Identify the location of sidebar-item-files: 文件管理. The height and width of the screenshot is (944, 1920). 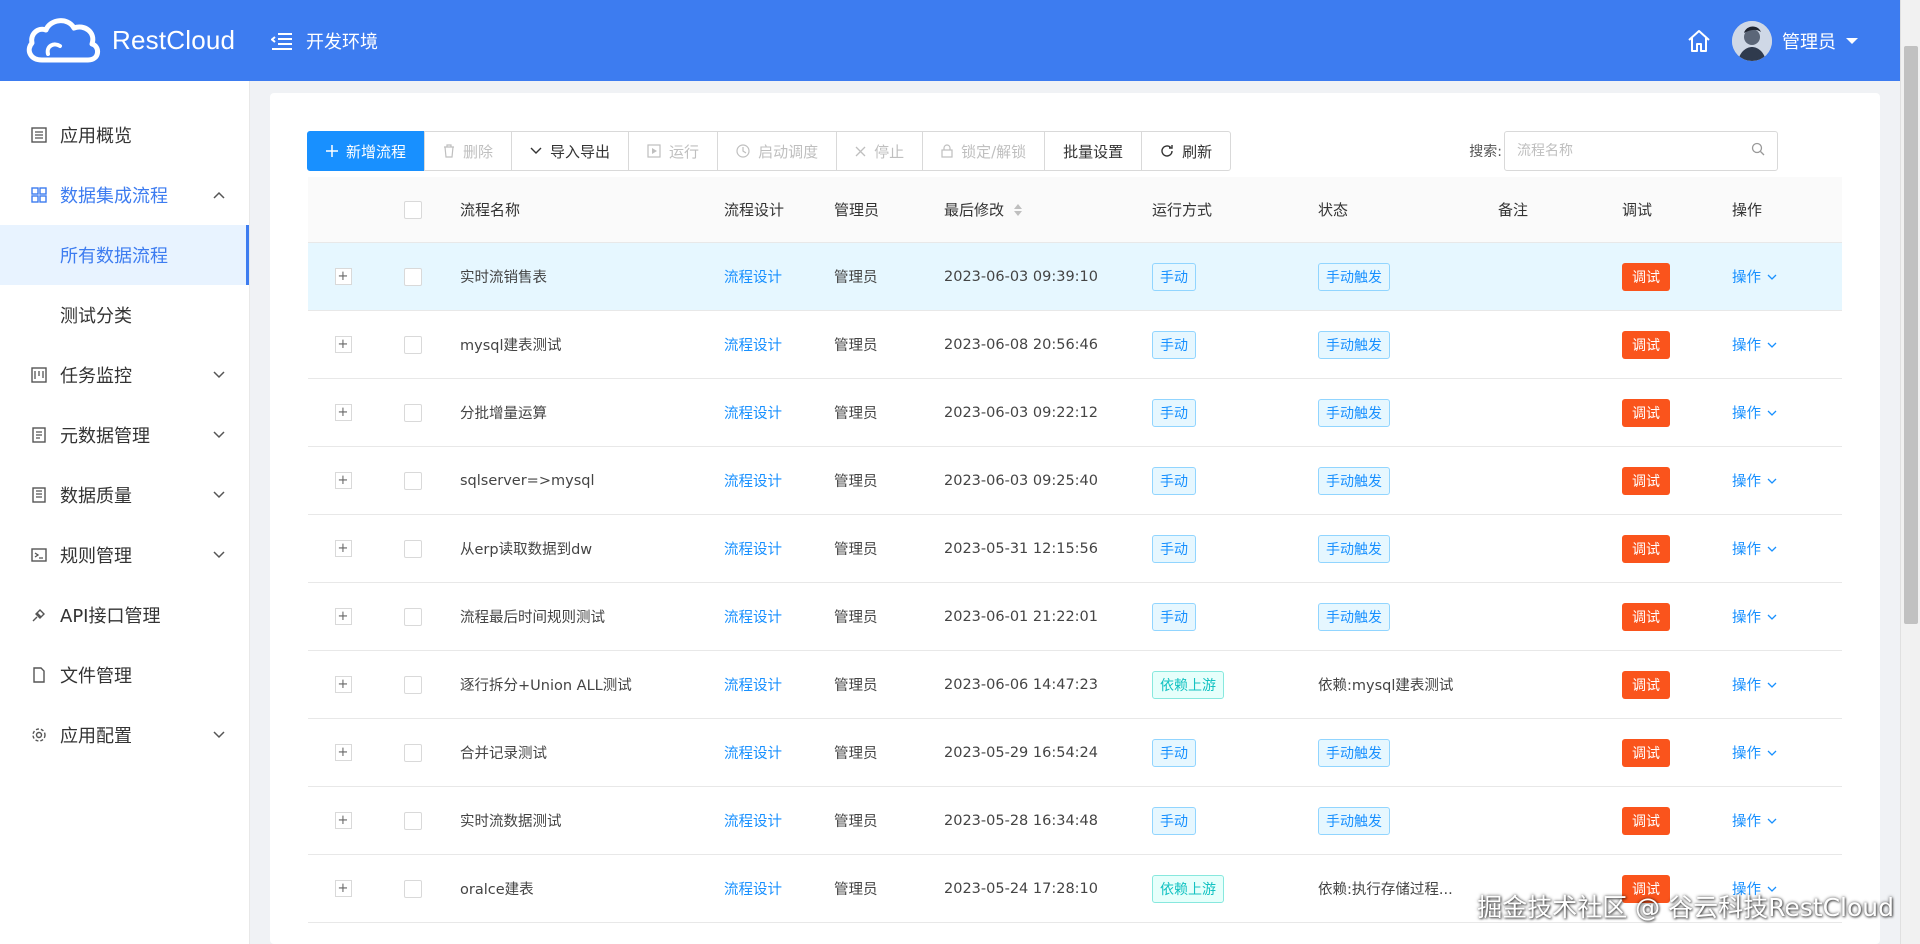
(124, 675).